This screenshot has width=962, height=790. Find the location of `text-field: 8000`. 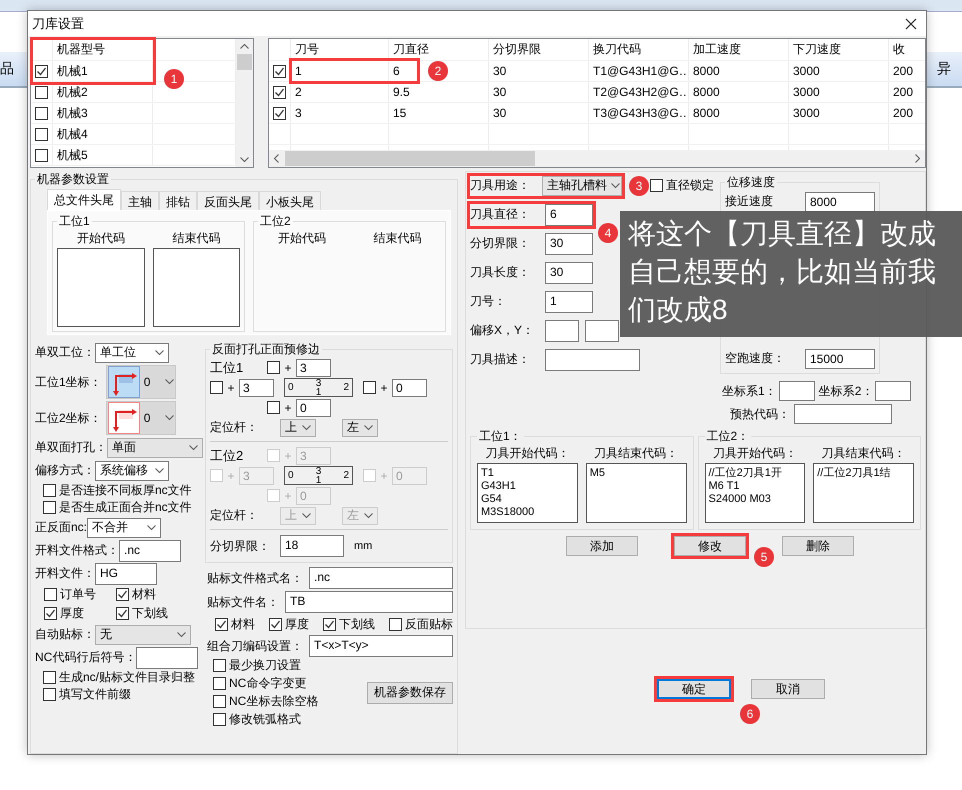

text-field: 8000 is located at coordinates (840, 202).